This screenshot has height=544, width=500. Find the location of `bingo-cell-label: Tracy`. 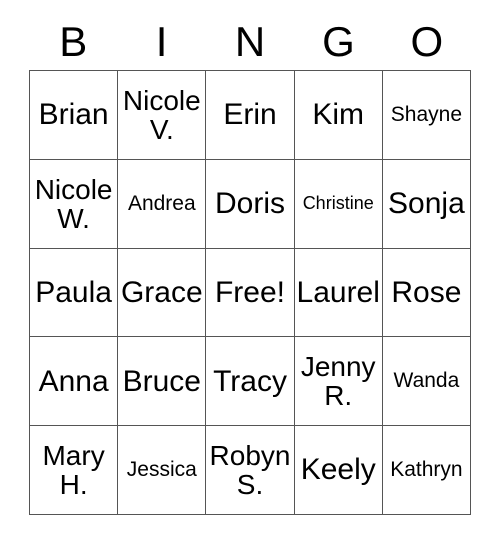

bingo-cell-label: Tracy is located at coordinates (250, 381).